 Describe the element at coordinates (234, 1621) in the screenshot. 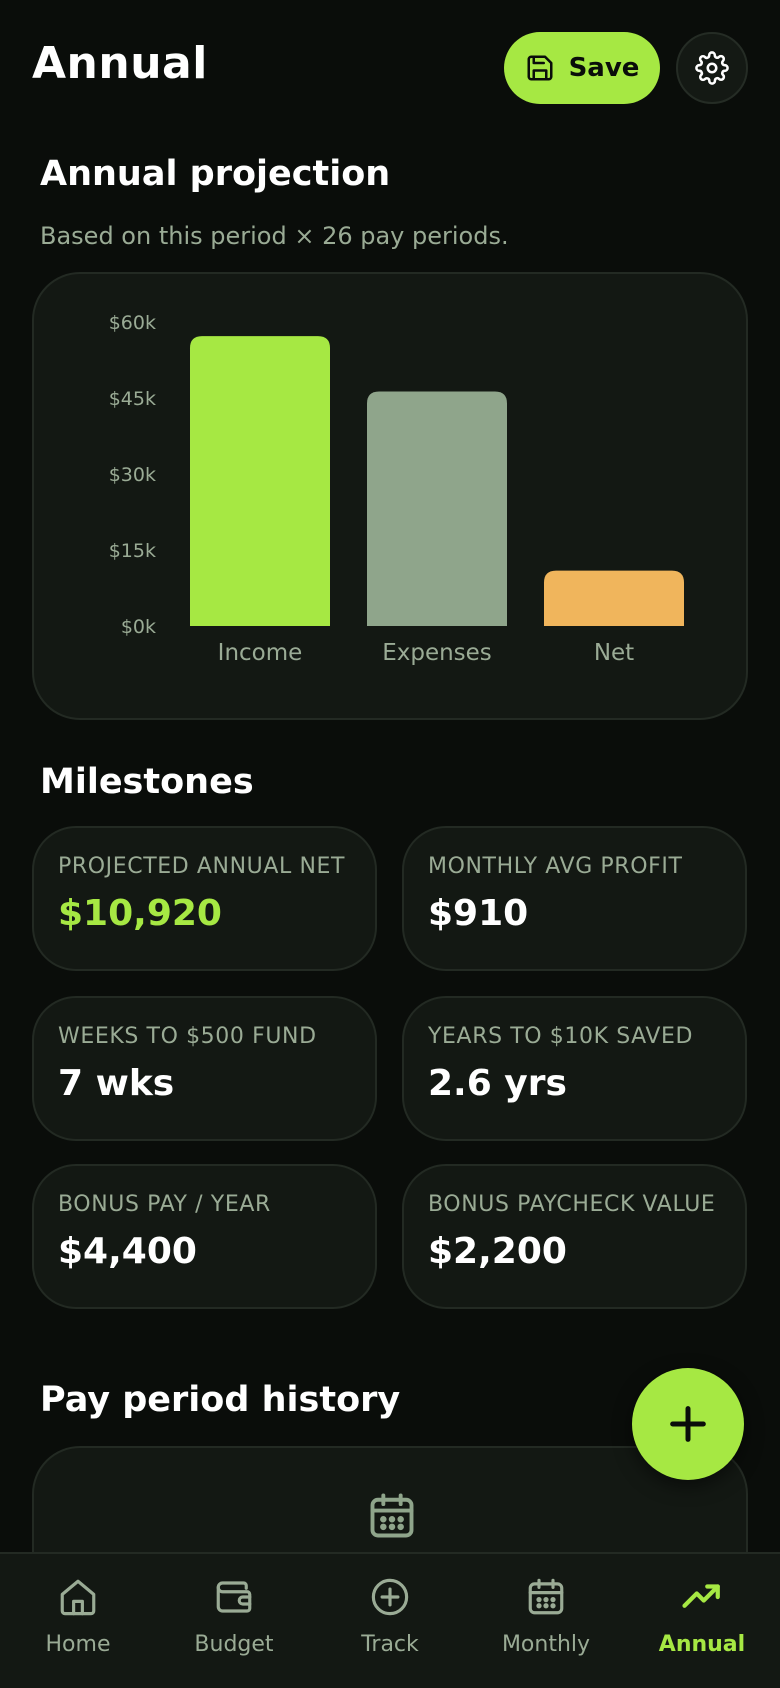

I see `nav-item-budget: Budget` at that location.